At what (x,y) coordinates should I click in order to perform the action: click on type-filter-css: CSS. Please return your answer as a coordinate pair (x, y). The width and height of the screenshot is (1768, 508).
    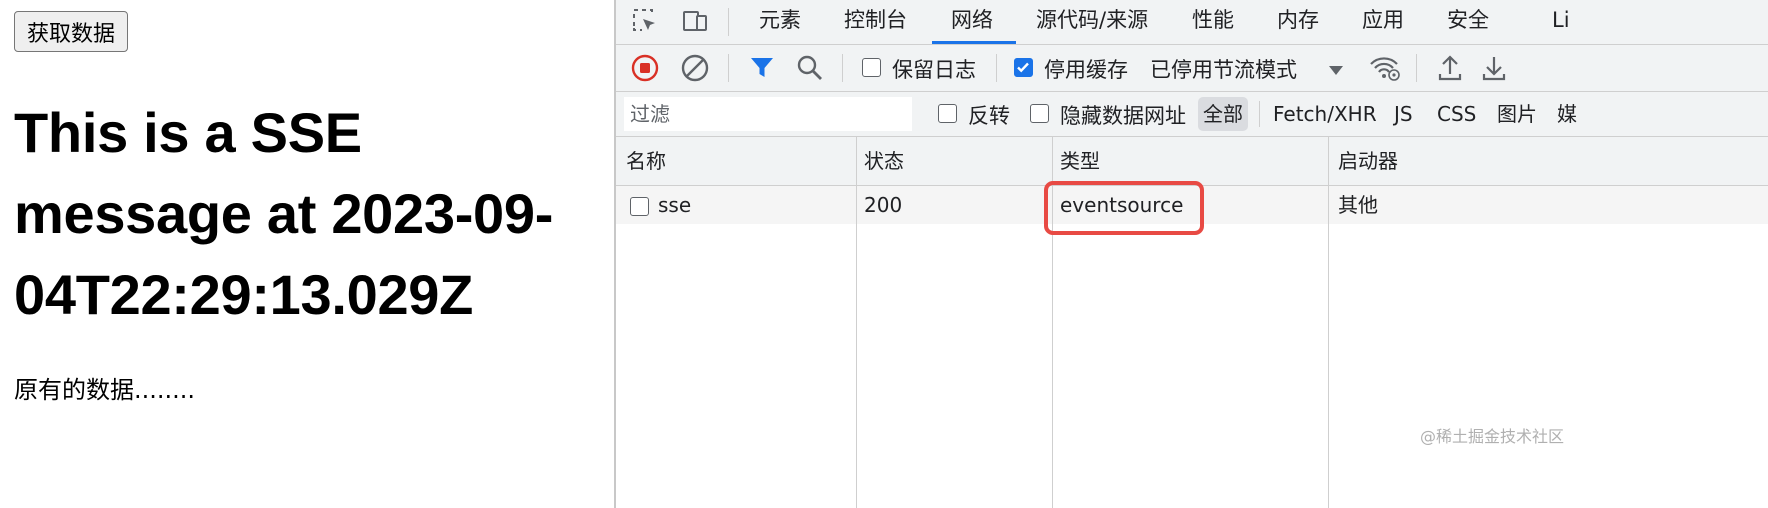
    Looking at the image, I should click on (1456, 114).